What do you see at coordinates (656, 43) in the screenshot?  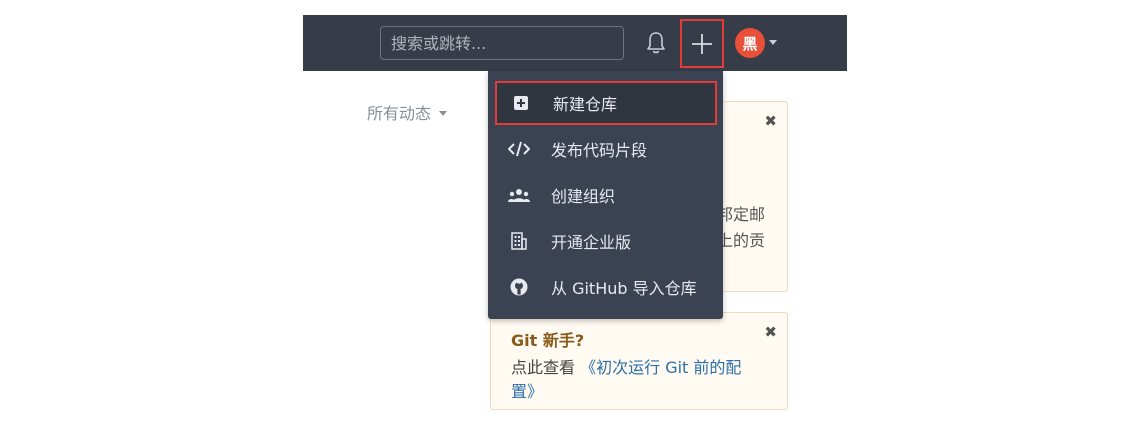 I see `bell-icon` at bounding box center [656, 43].